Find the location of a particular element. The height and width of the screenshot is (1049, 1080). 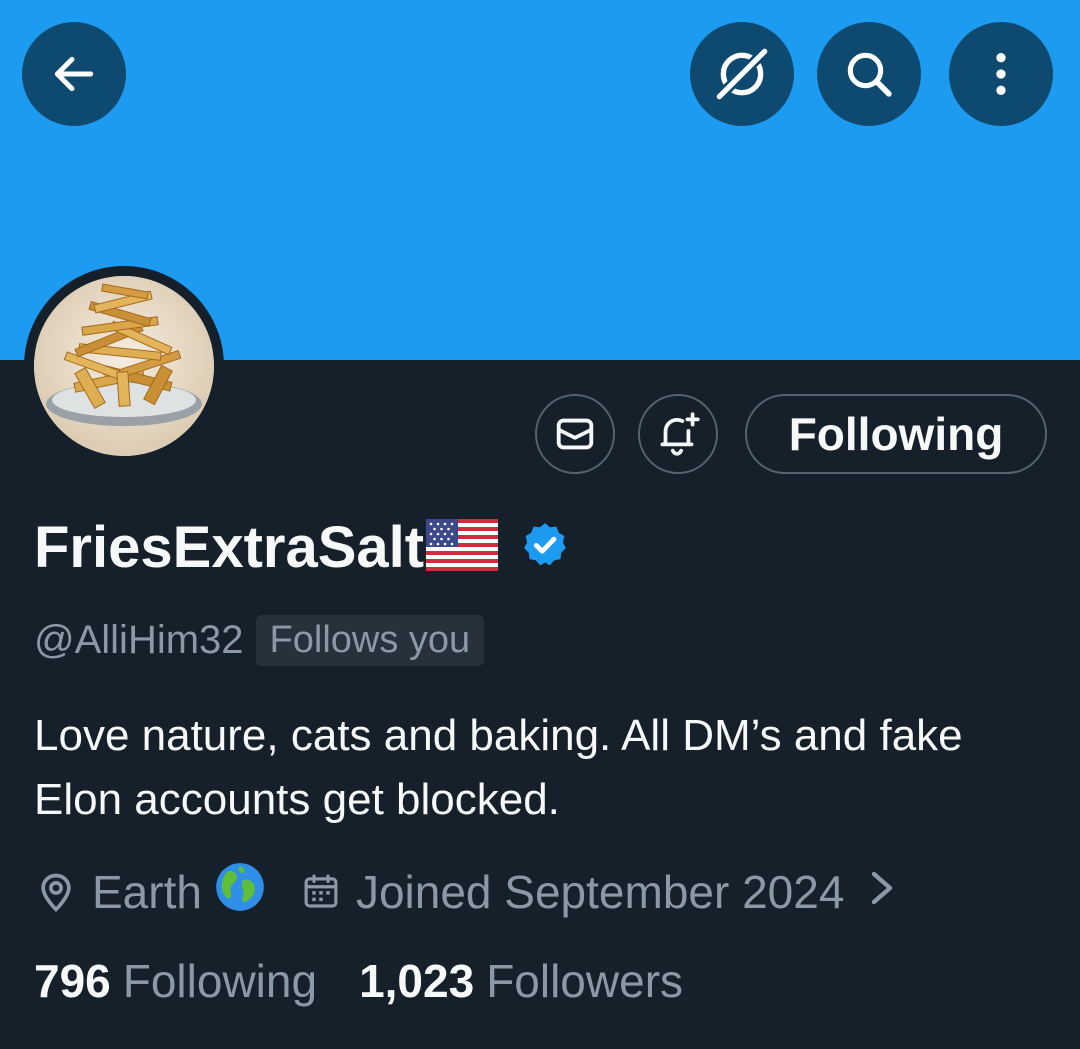

chevron-right-icon is located at coordinates (882, 892).